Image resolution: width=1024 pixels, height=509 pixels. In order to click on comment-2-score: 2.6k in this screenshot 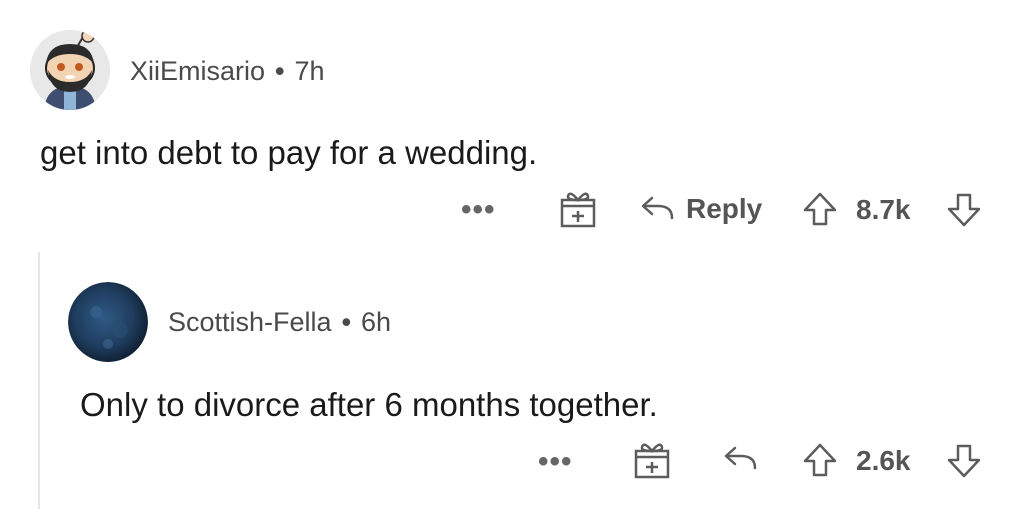, I will do `click(883, 461)`.